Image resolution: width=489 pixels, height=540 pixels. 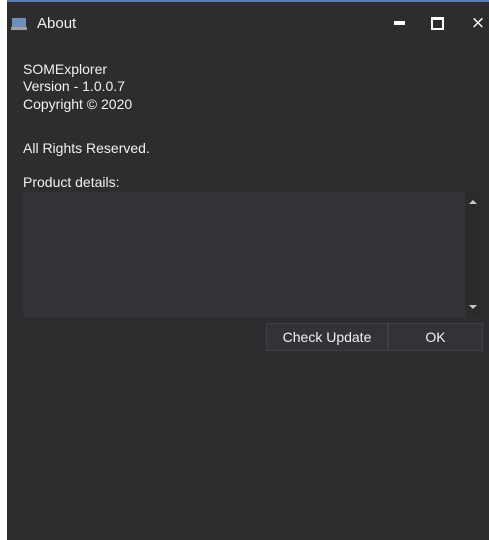 I want to click on minimize-button, so click(x=399, y=23).